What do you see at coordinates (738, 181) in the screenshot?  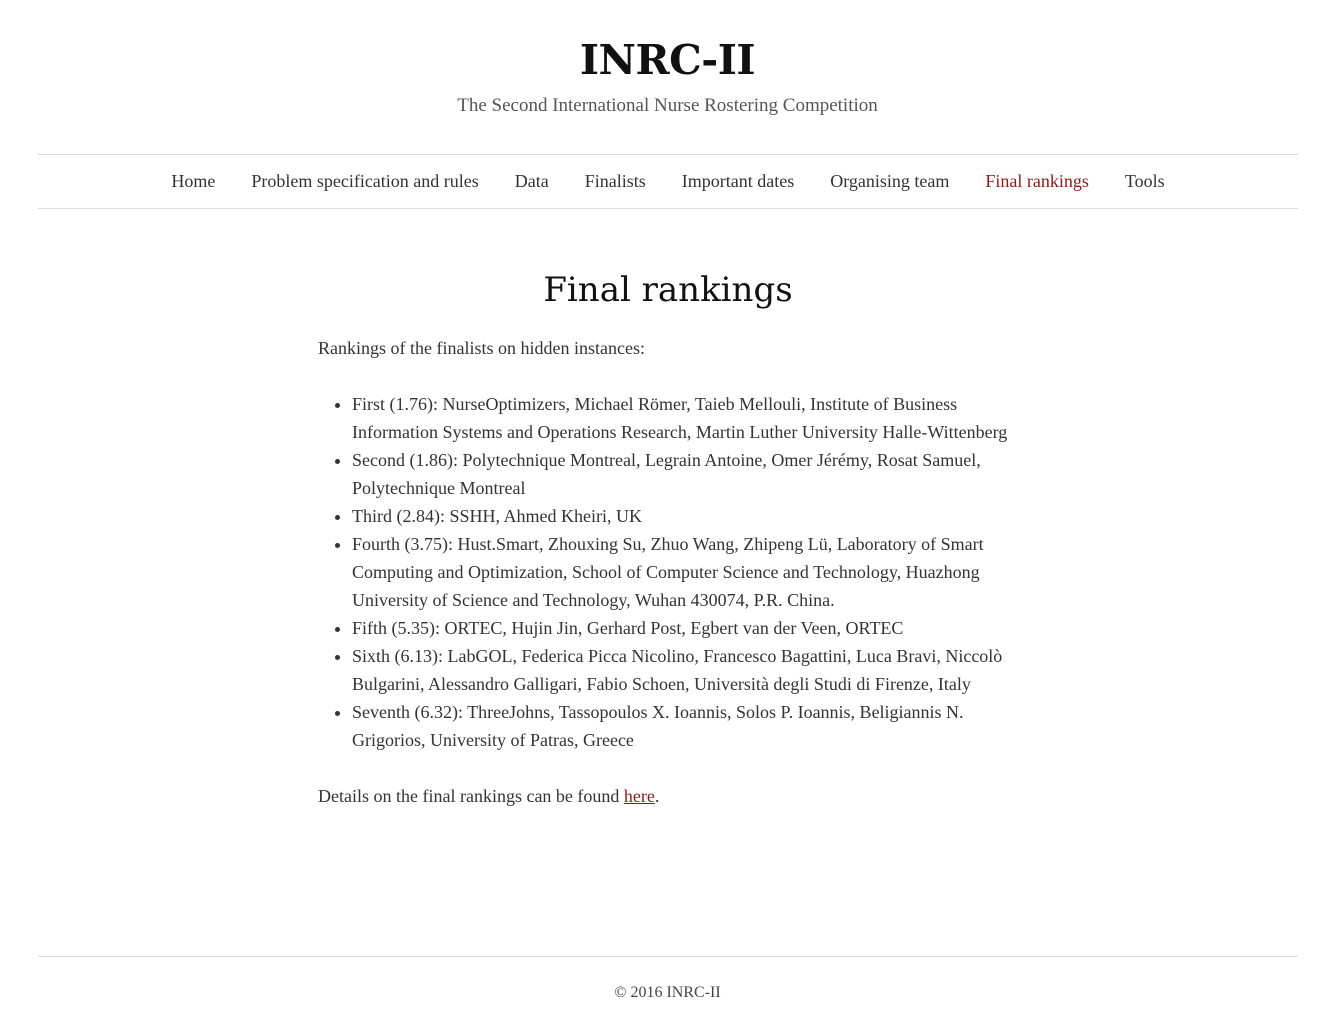 I see `nav-item-important-dates: Important dates` at bounding box center [738, 181].